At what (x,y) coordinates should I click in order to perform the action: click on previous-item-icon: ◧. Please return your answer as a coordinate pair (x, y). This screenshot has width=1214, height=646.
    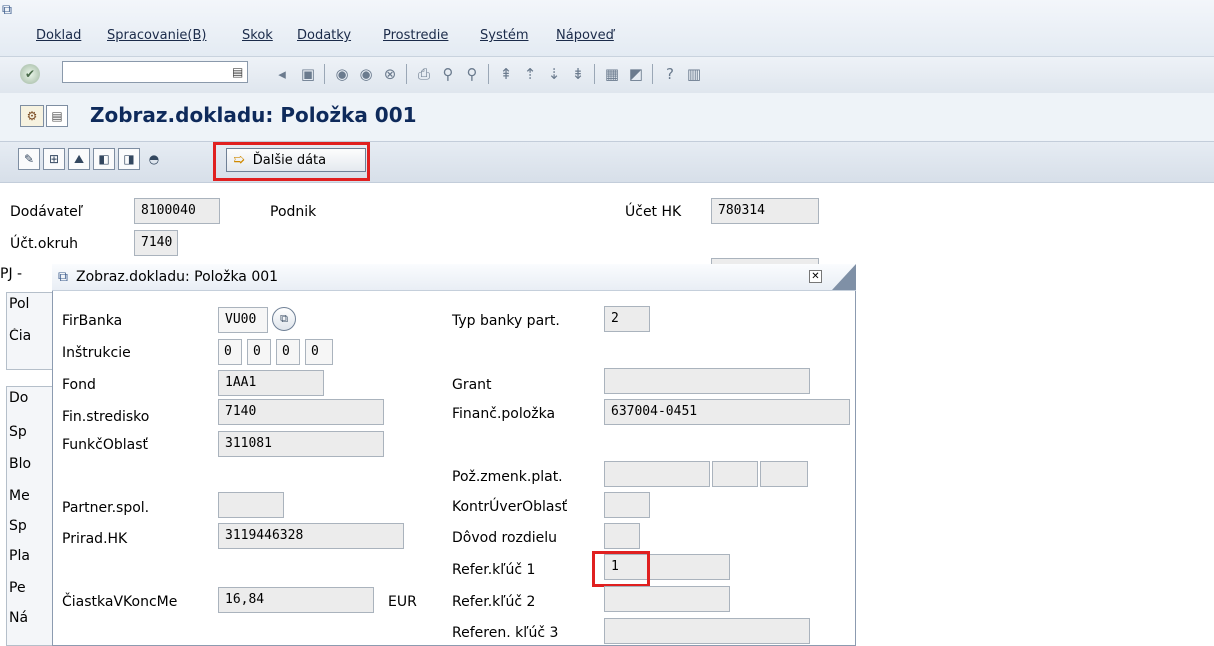
    Looking at the image, I should click on (104, 159).